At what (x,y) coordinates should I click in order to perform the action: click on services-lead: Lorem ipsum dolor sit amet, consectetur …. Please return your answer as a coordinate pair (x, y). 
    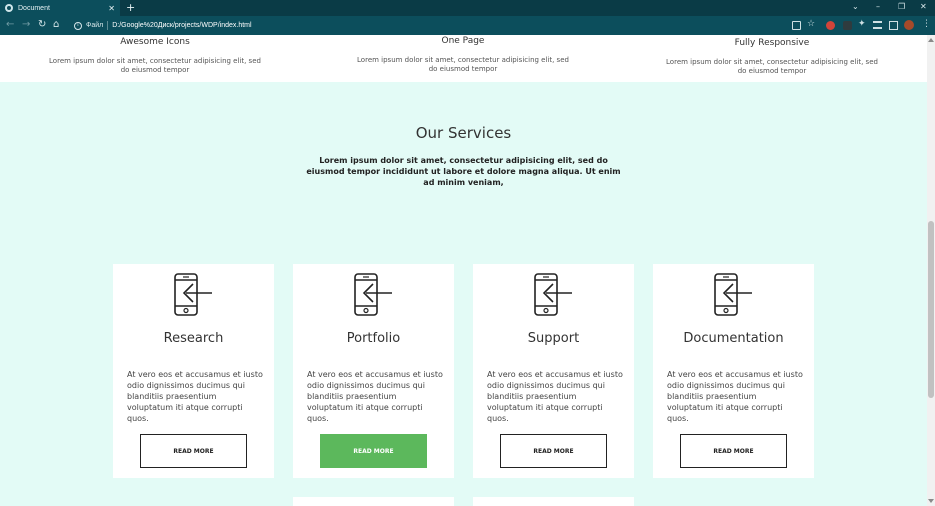
    Looking at the image, I should click on (463, 171).